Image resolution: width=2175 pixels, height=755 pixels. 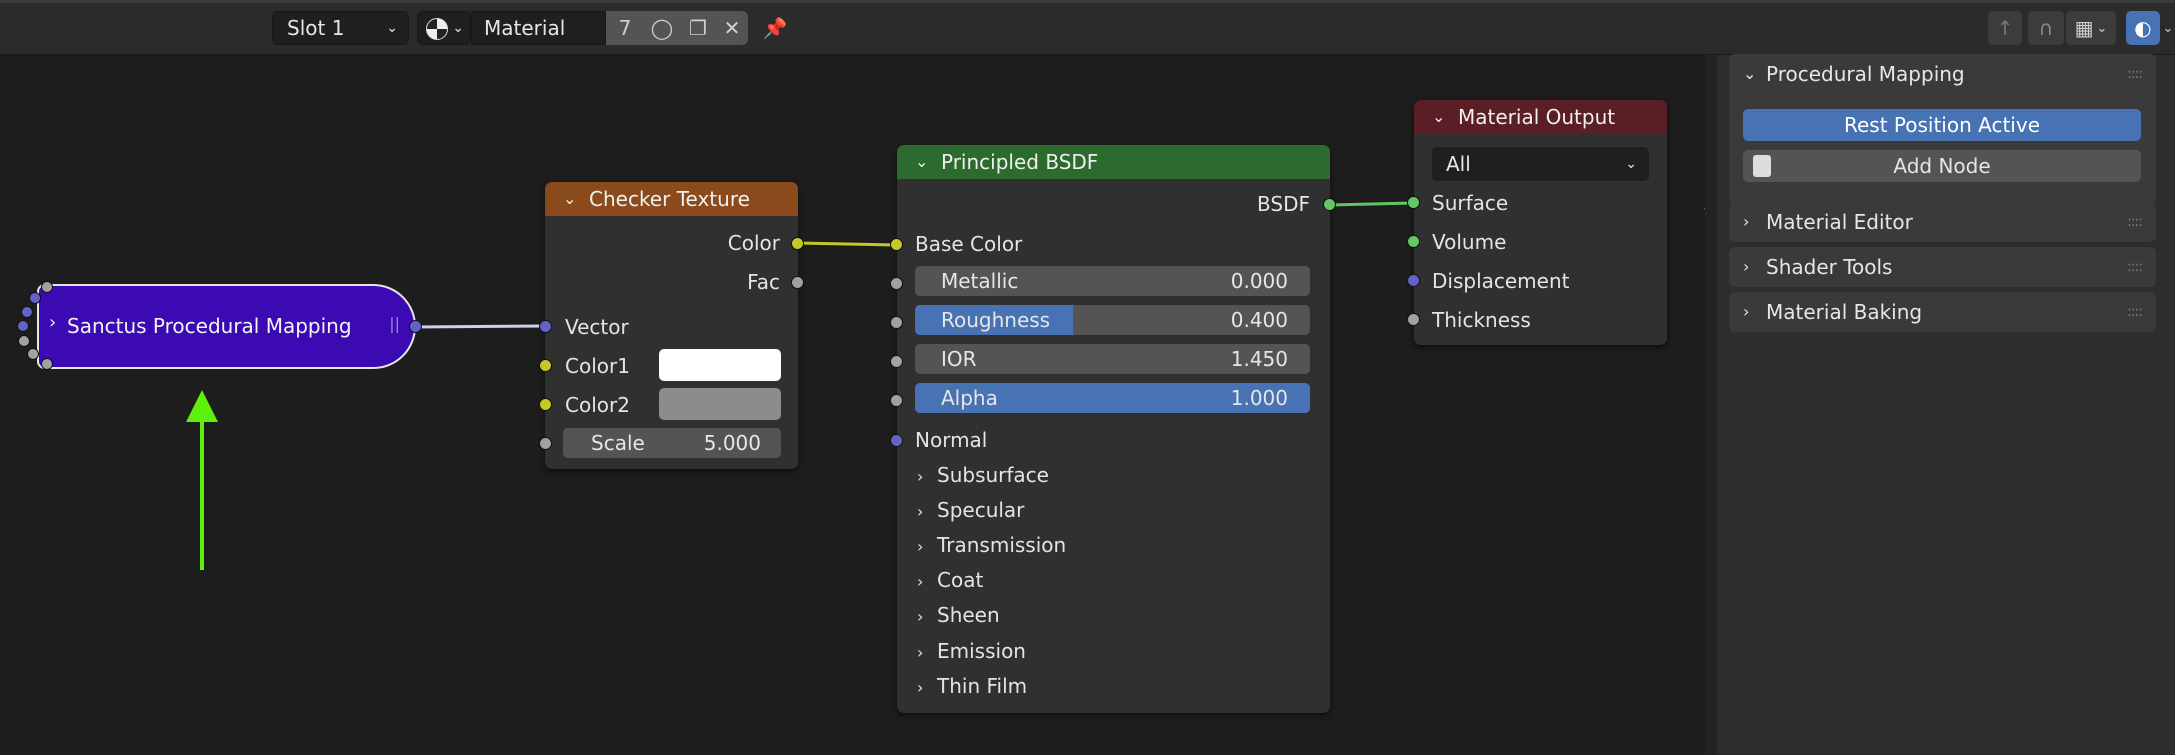 What do you see at coordinates (983, 476) in the screenshot?
I see `subsurface-panel: › Subsurface` at bounding box center [983, 476].